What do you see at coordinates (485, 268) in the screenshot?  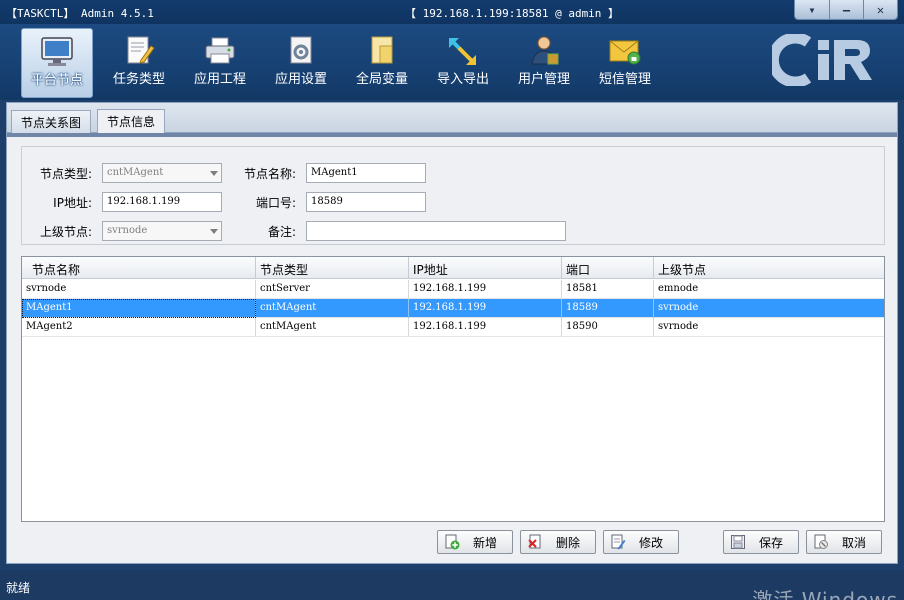 I see `column-header: IP地址` at bounding box center [485, 268].